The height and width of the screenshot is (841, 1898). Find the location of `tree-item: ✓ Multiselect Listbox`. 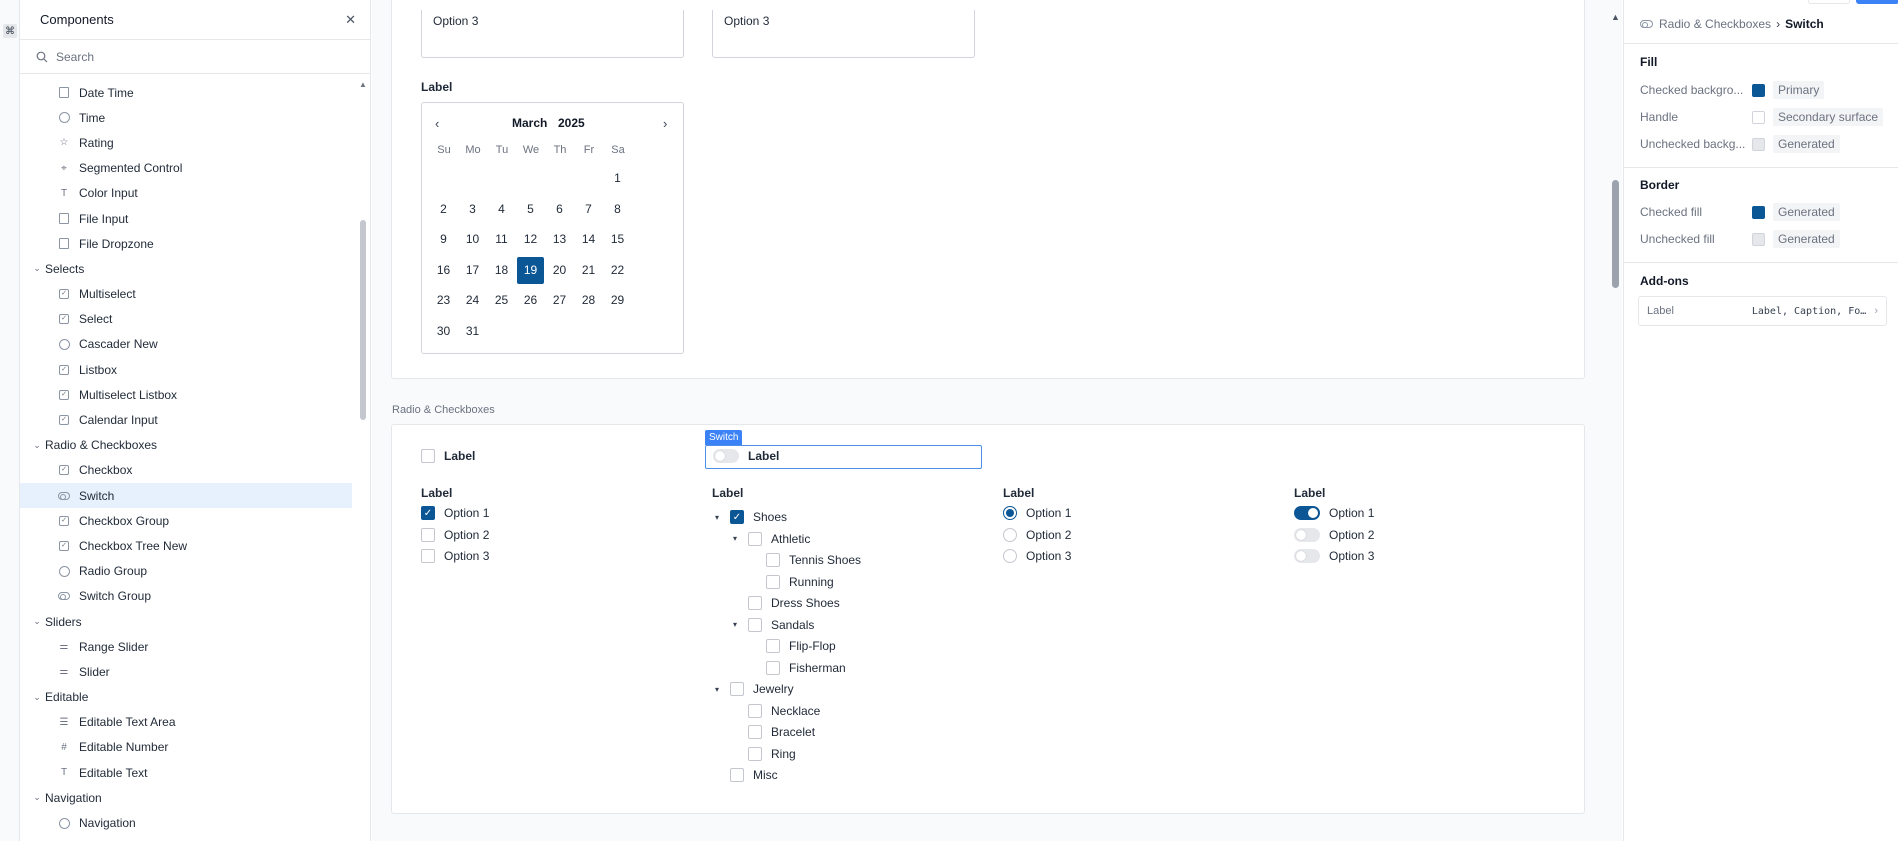

tree-item: ✓ Multiselect Listbox is located at coordinates (186, 394).